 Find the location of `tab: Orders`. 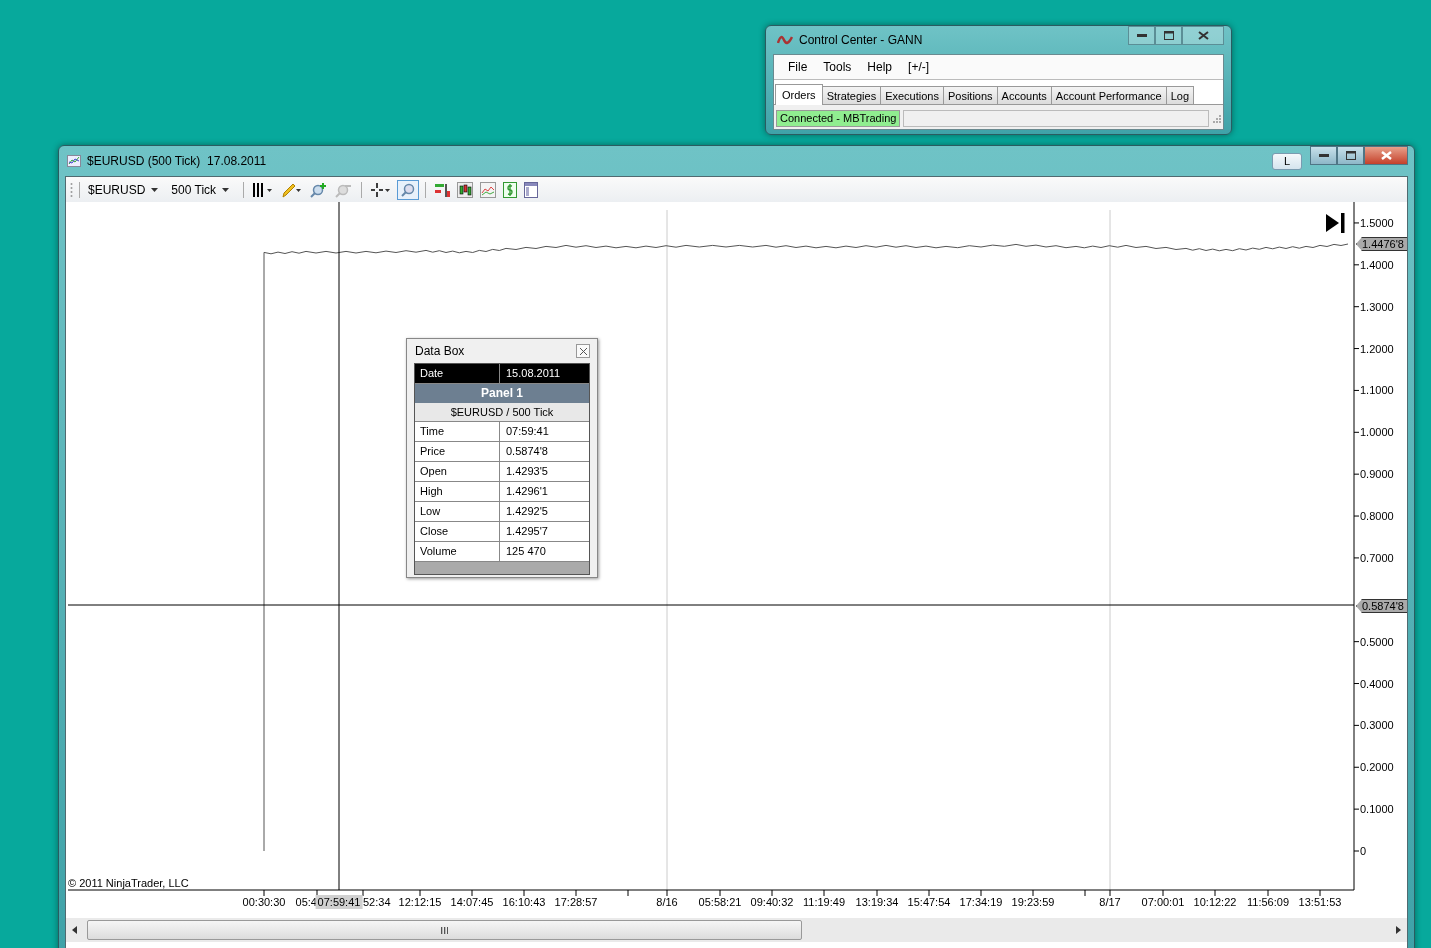

tab: Orders is located at coordinates (799, 94).